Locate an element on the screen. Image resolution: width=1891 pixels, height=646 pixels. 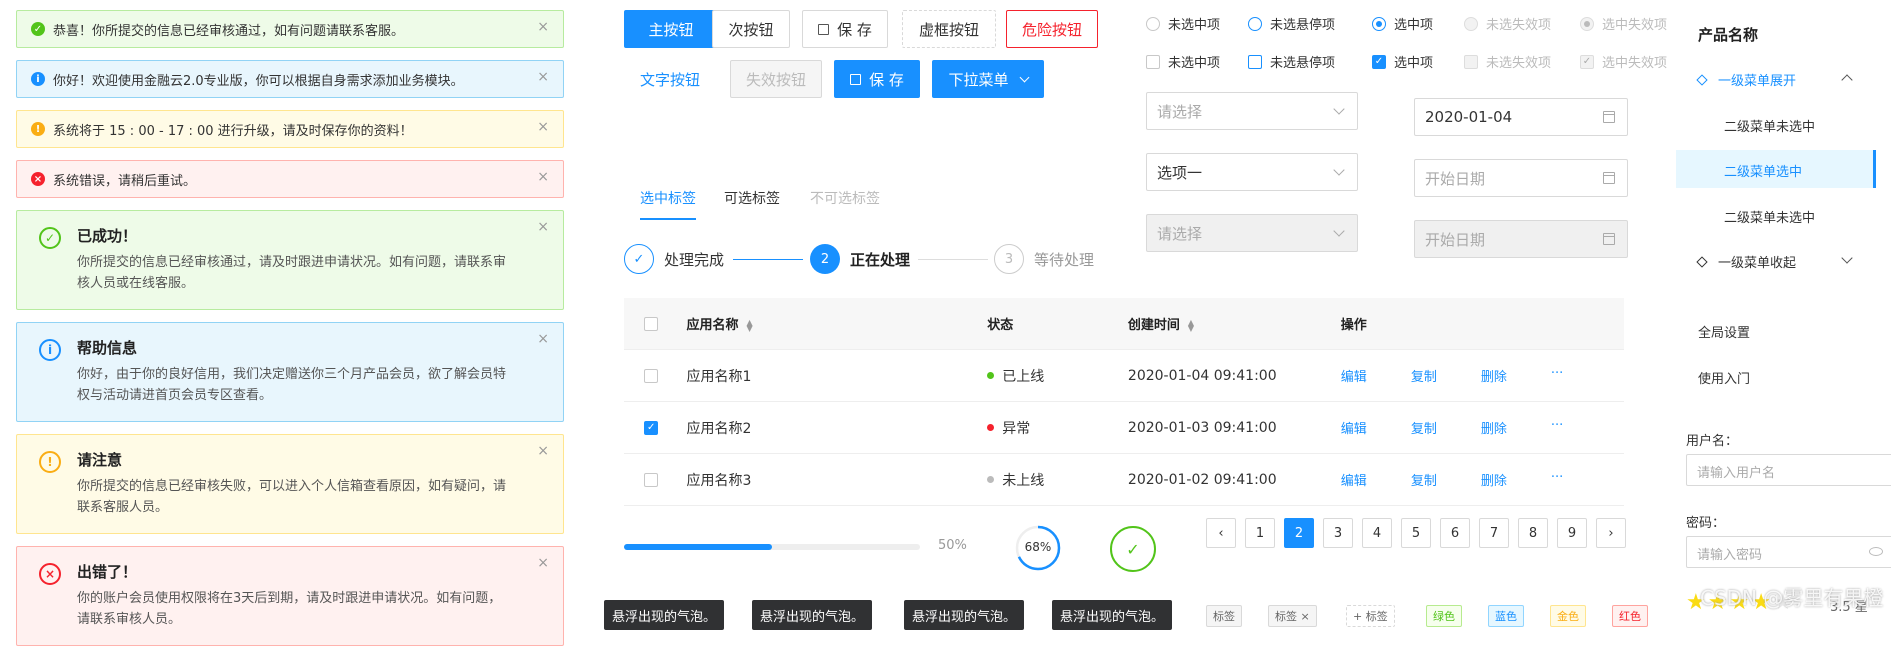
check-icon: ✓ is located at coordinates (639, 259).